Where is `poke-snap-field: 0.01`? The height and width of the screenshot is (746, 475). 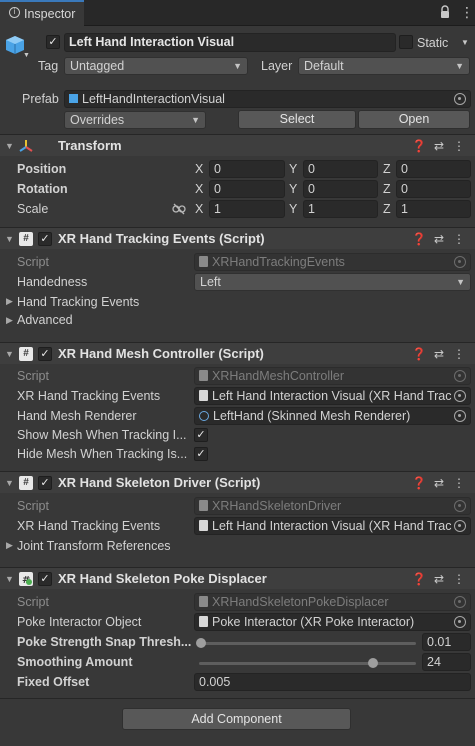 poke-snap-field: 0.01 is located at coordinates (446, 642).